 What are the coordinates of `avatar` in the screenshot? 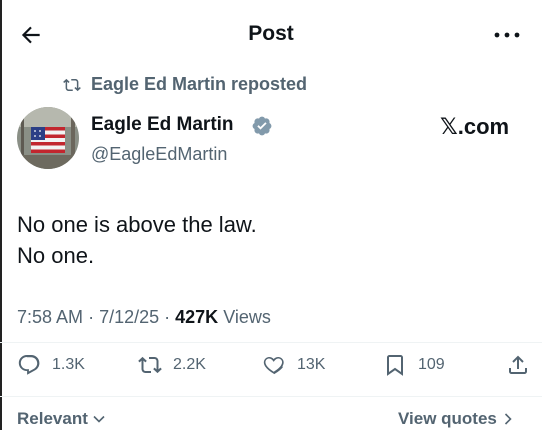 It's located at (48, 138).